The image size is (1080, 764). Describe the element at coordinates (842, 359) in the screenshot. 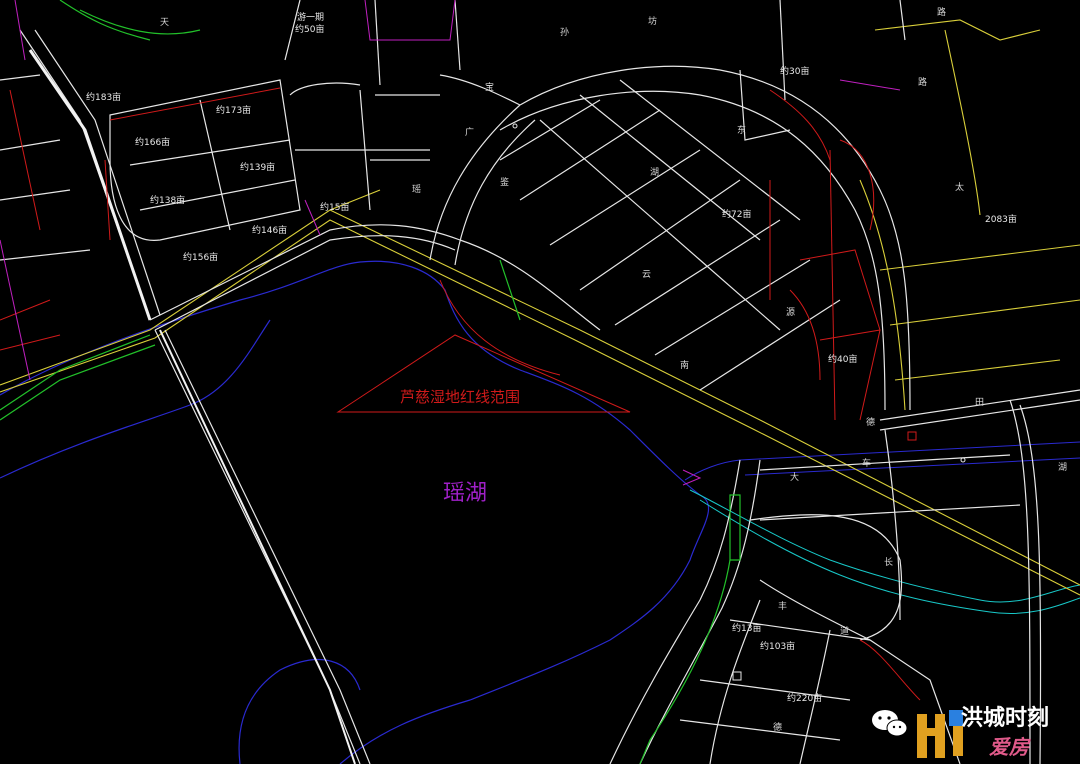

I see `parcel-label: 约40亩` at that location.